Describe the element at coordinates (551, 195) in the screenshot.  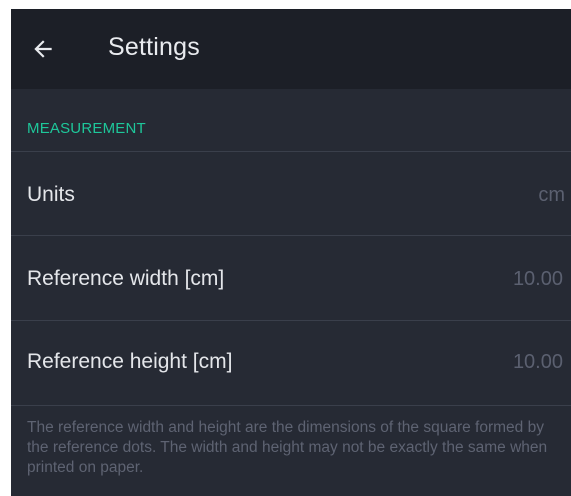
I see `setting-value: cm` at that location.